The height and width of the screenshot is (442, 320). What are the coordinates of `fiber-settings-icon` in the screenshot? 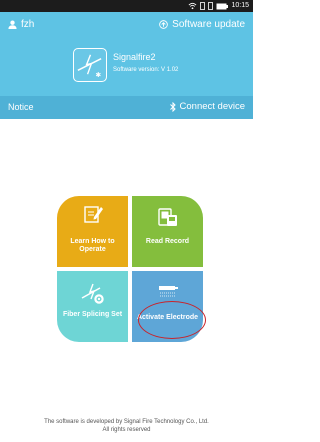 It's located at (92, 293).